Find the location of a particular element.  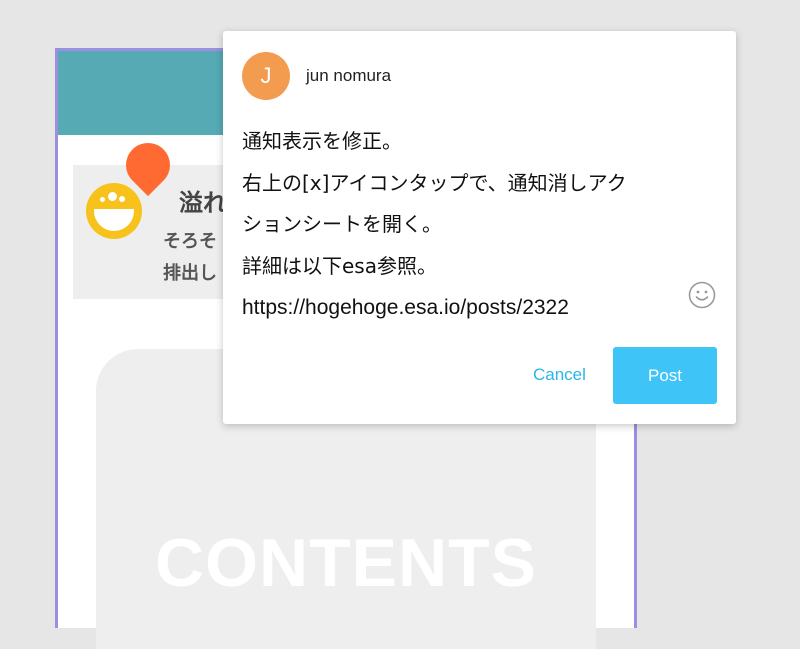

app-logo-icon is located at coordinates (114, 211).